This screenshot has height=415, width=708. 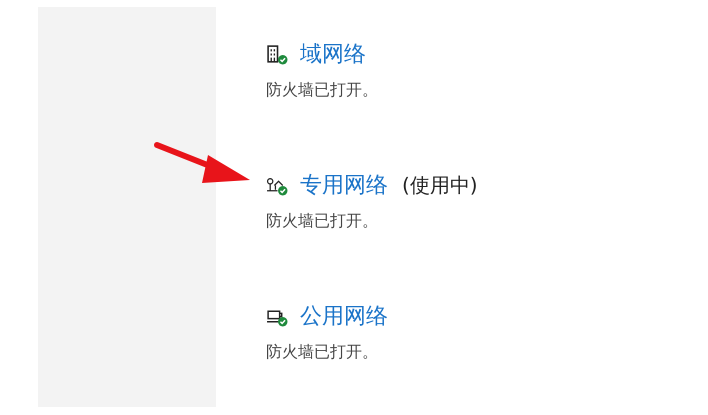 What do you see at coordinates (277, 54) in the screenshot?
I see `building-icon` at bounding box center [277, 54].